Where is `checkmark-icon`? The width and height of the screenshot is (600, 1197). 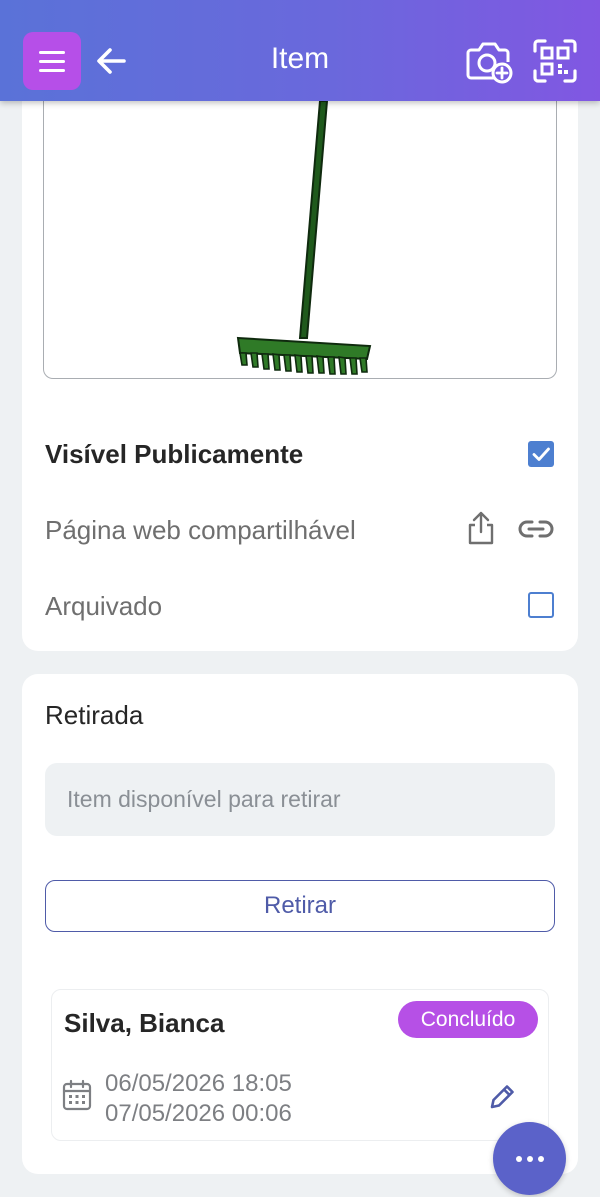
checkmark-icon is located at coordinates (541, 454).